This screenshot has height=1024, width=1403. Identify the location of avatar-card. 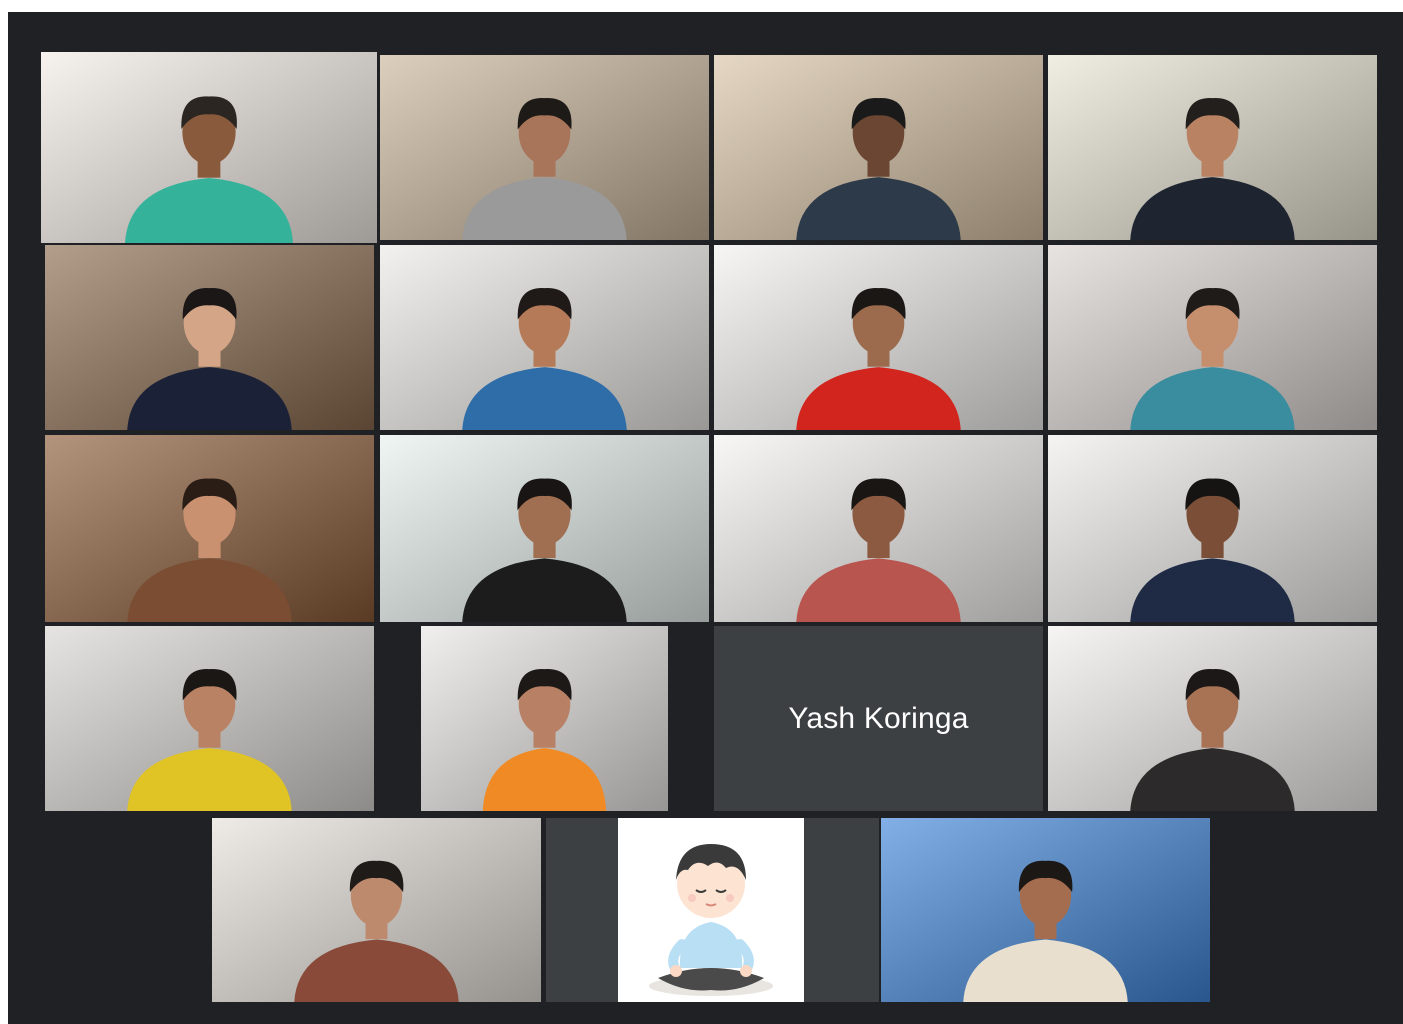
(711, 910).